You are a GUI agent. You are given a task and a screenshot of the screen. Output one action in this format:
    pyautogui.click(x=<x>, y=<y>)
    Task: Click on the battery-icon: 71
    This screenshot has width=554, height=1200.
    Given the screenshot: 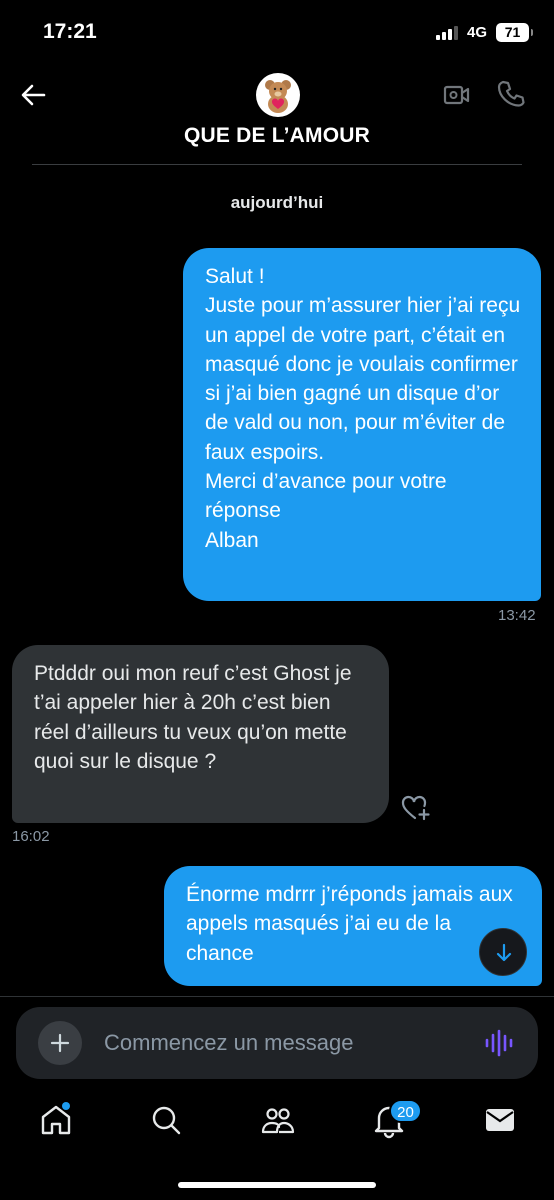 What is the action you would take?
    pyautogui.click(x=514, y=32)
    